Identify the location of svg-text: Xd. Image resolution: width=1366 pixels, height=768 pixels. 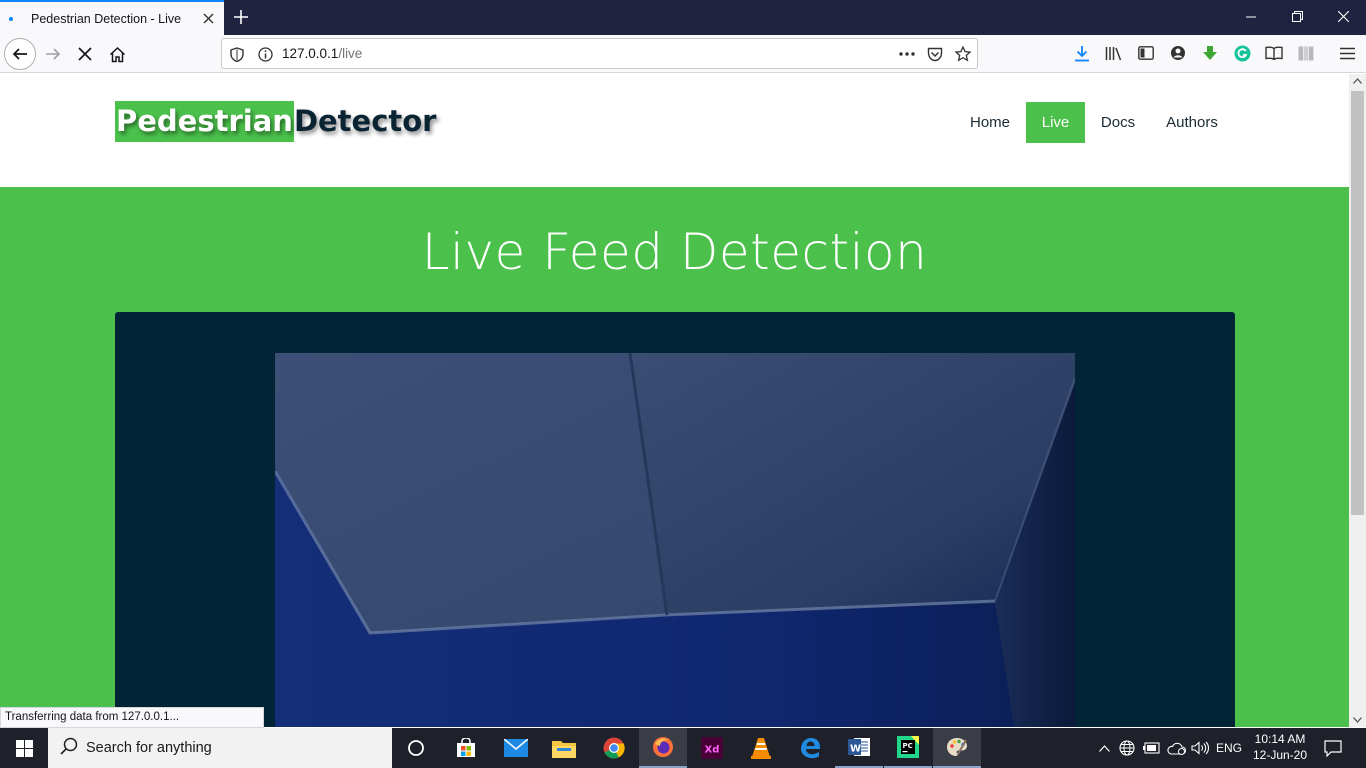
(712, 750).